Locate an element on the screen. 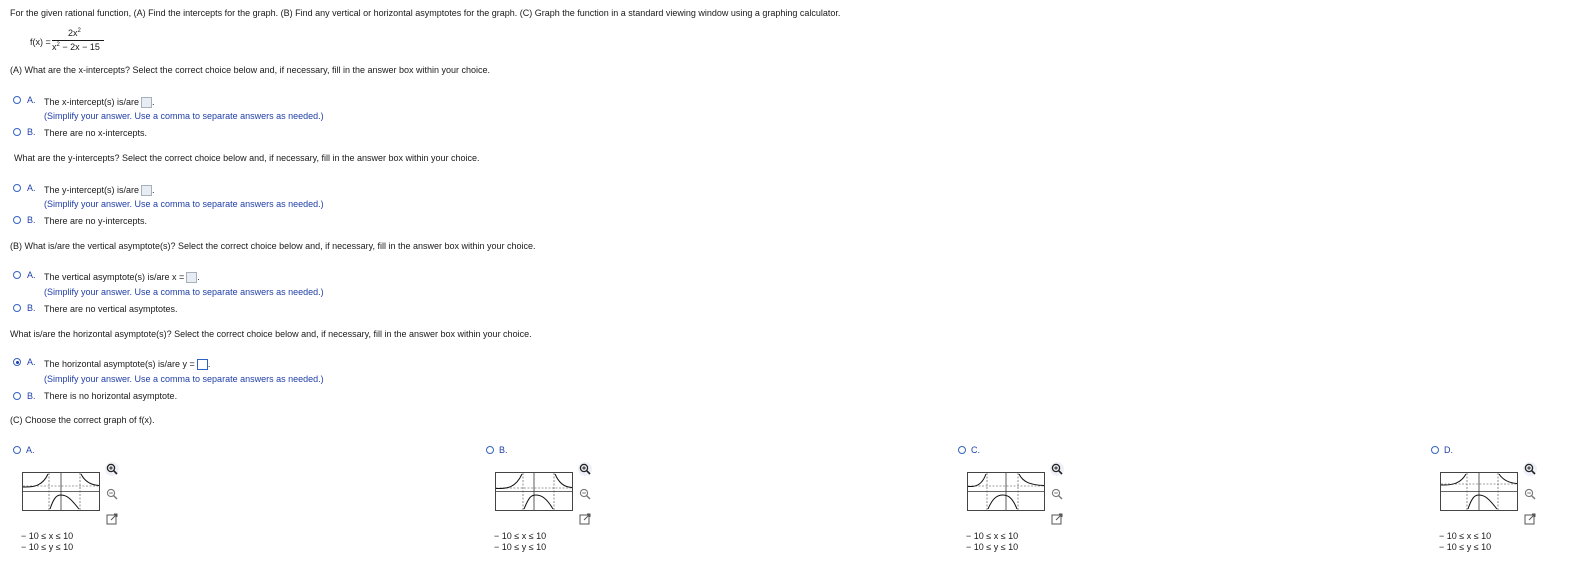 Image resolution: width=1571 pixels, height=567 pixels. graph-c-plot is located at coordinates (1006, 491).